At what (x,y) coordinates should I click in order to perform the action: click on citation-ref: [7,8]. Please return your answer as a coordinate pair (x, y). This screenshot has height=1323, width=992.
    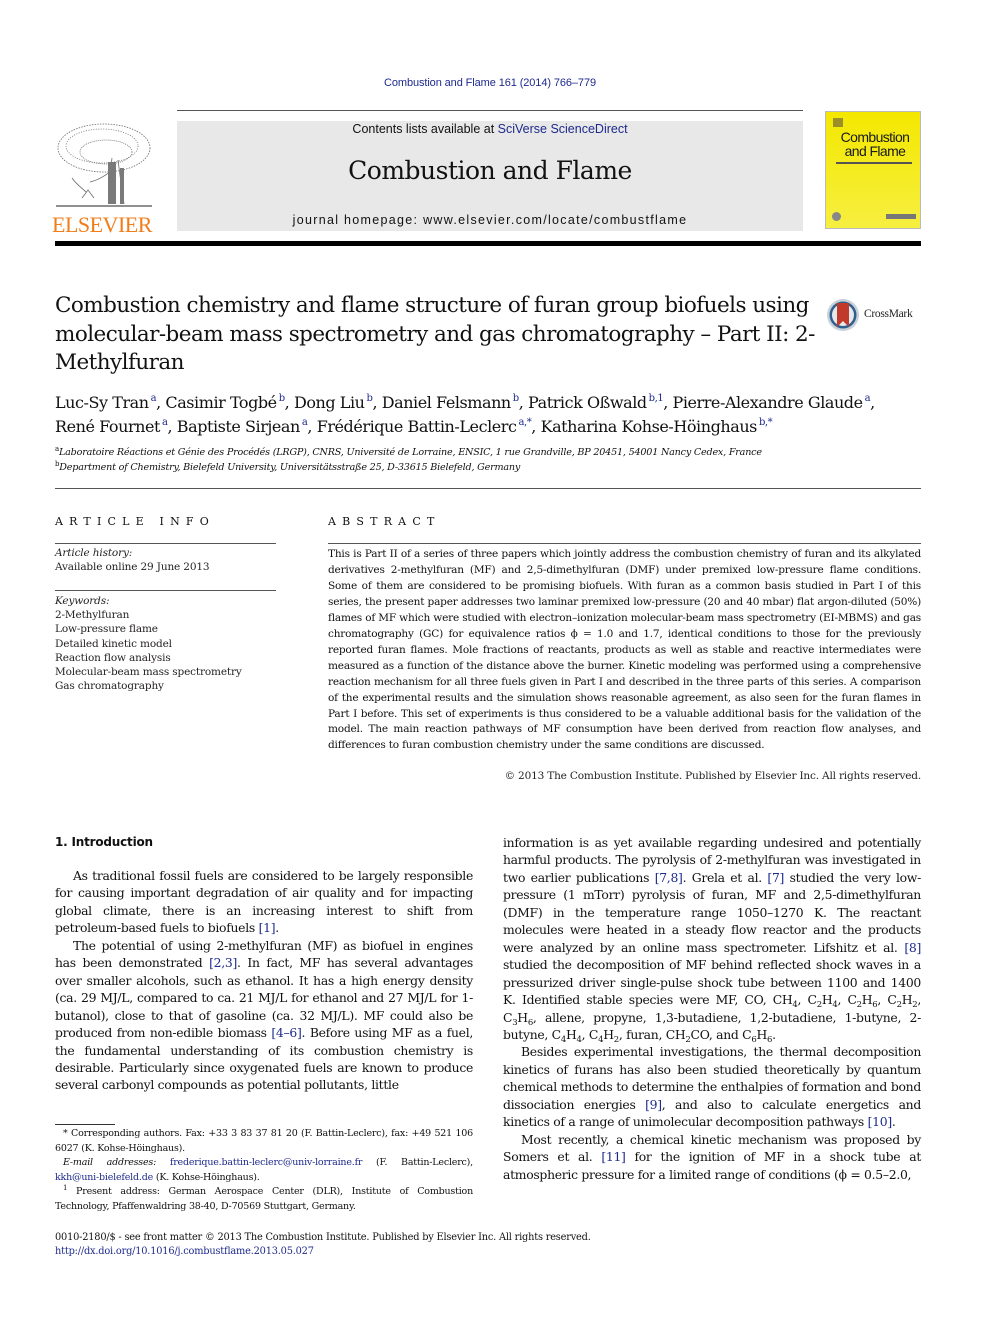
    Looking at the image, I should click on (669, 877).